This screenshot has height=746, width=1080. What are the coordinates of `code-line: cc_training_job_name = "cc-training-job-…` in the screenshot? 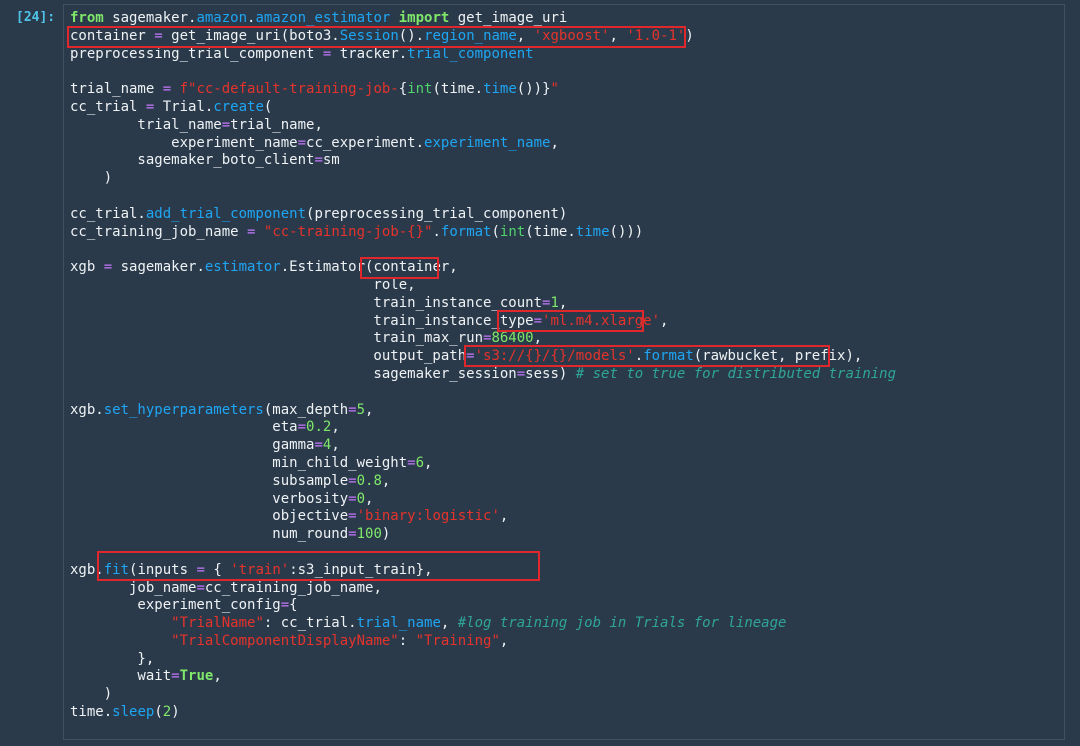 It's located at (483, 233).